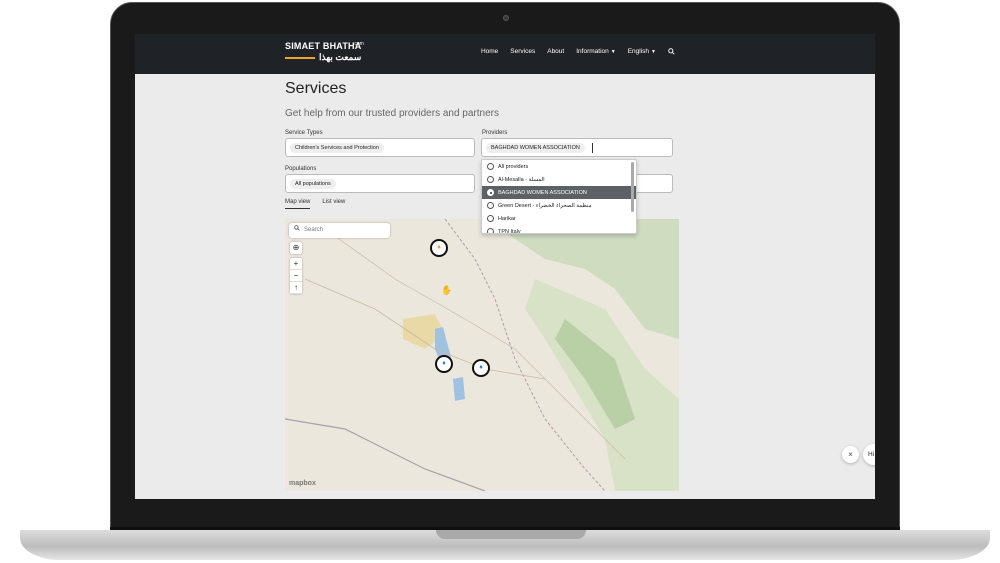 This screenshot has width=1000, height=563. I want to click on provider-option: Al-Mesalla - المسلة, so click(559, 179).